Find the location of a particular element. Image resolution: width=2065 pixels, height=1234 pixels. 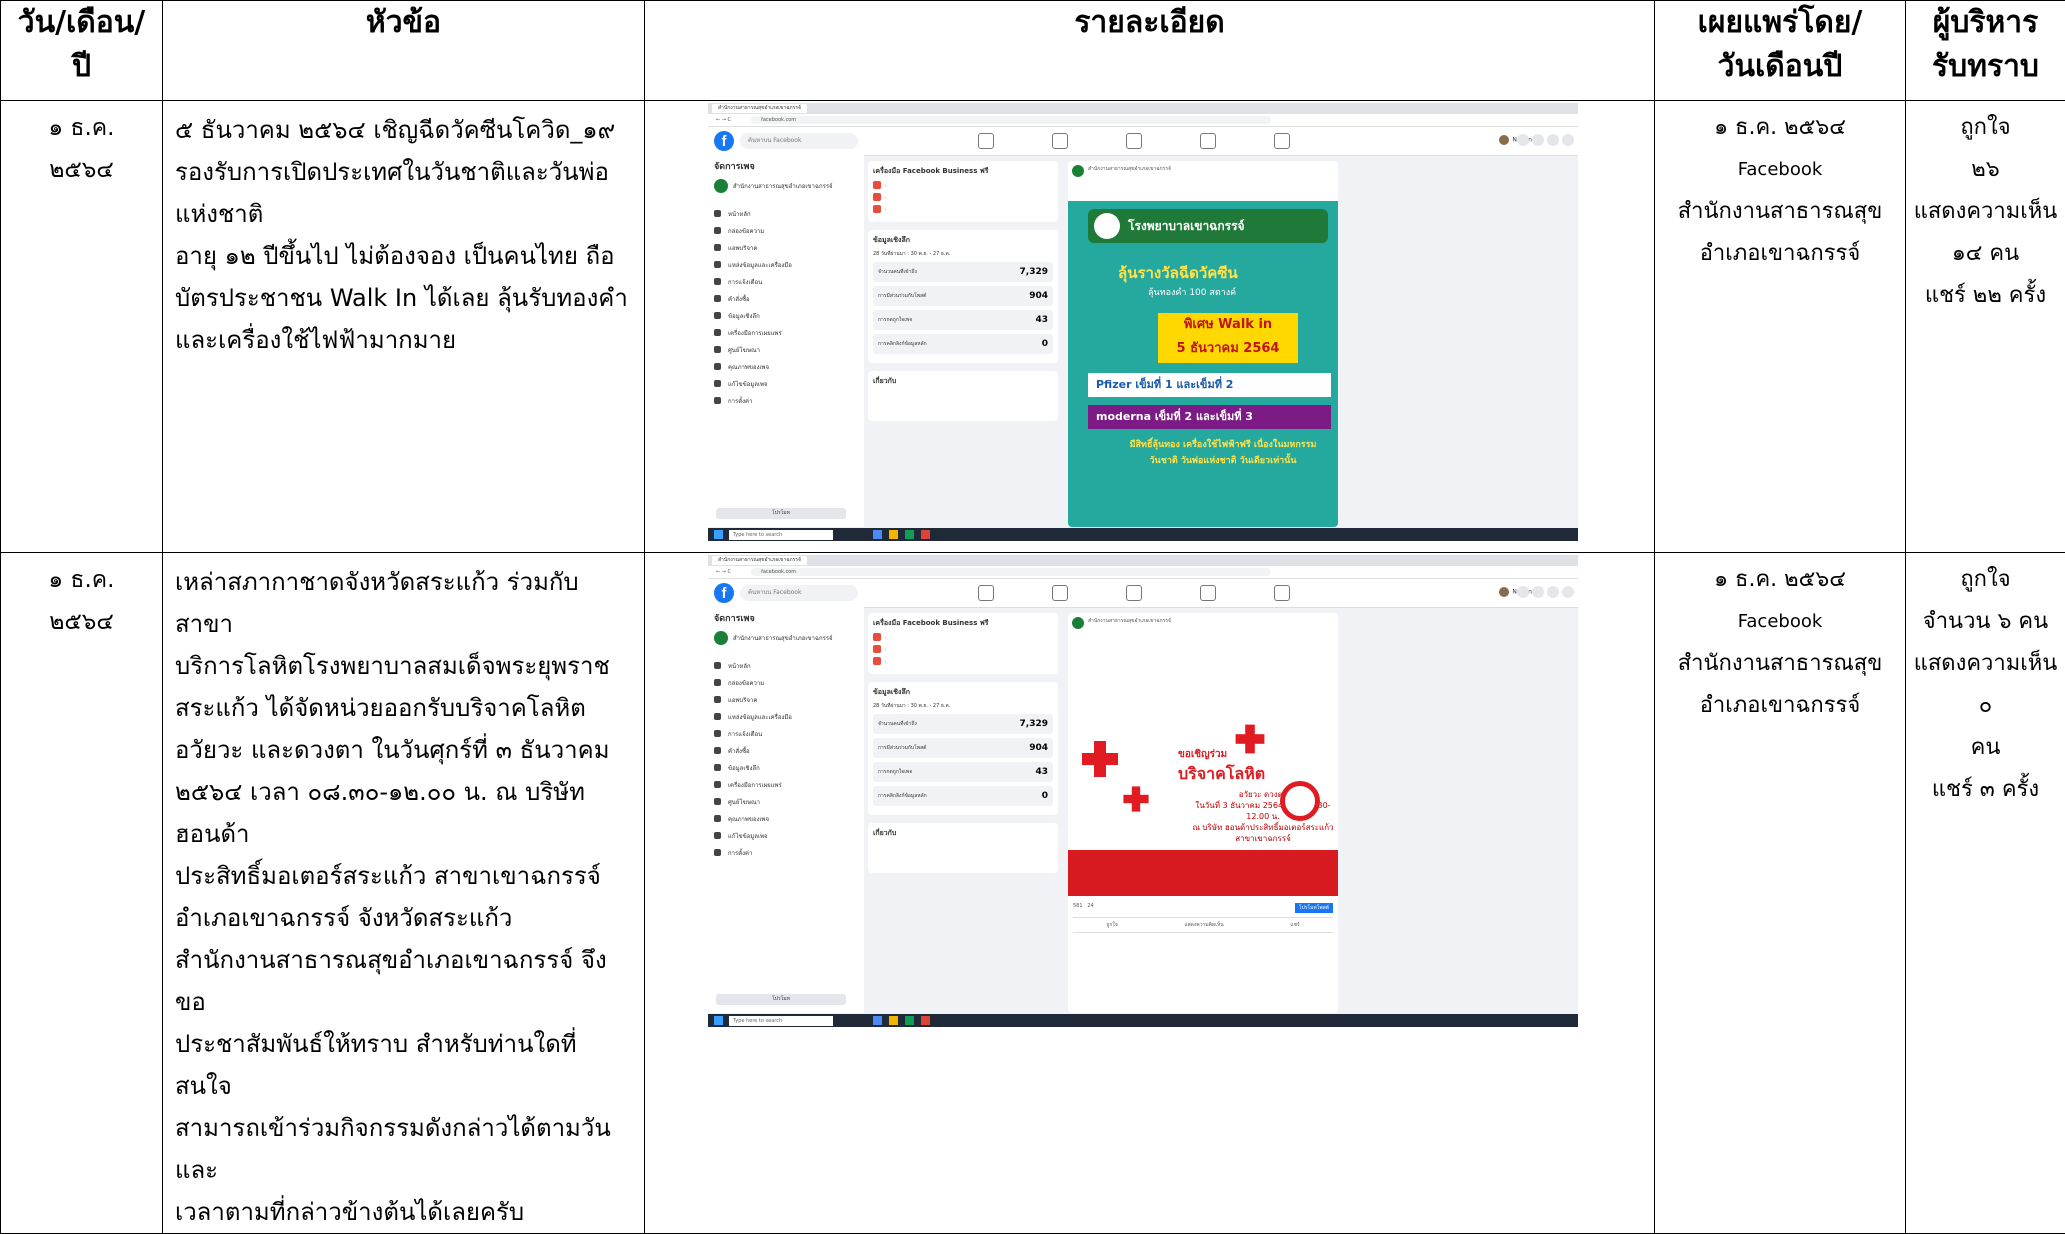

topic-line: บริการโลหิตโรงพยาบาลสมเด็จพระยุพราช is located at coordinates (404, 666).